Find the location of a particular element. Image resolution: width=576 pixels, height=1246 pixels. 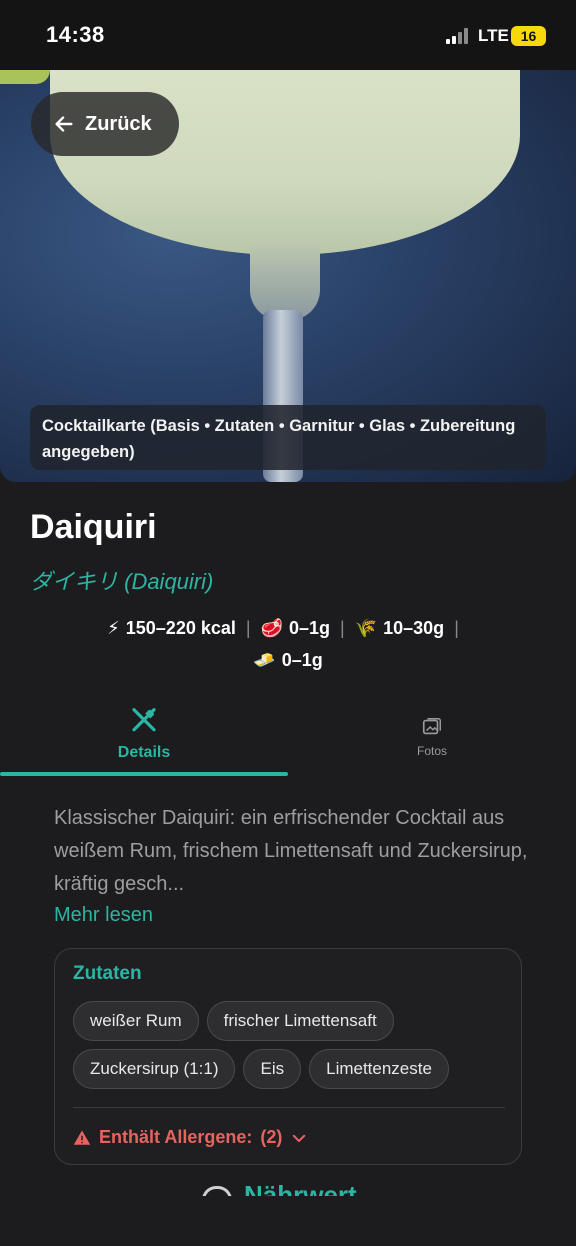

grain-icon: 🌾 is located at coordinates (366, 628).